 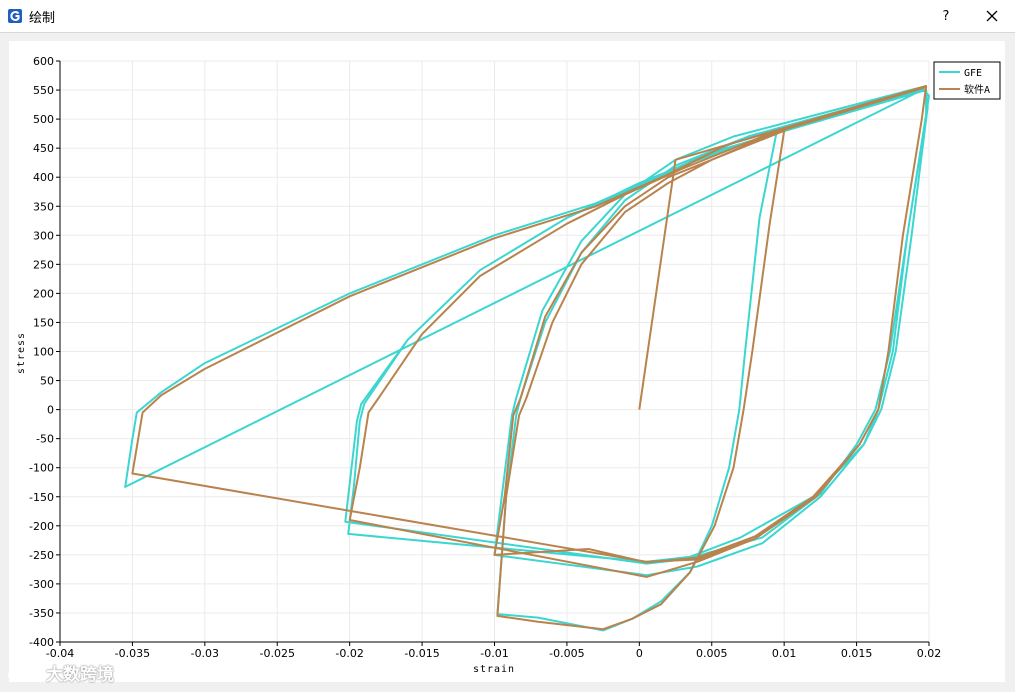 What do you see at coordinates (946, 16) in the screenshot?
I see `help-button: ?` at bounding box center [946, 16].